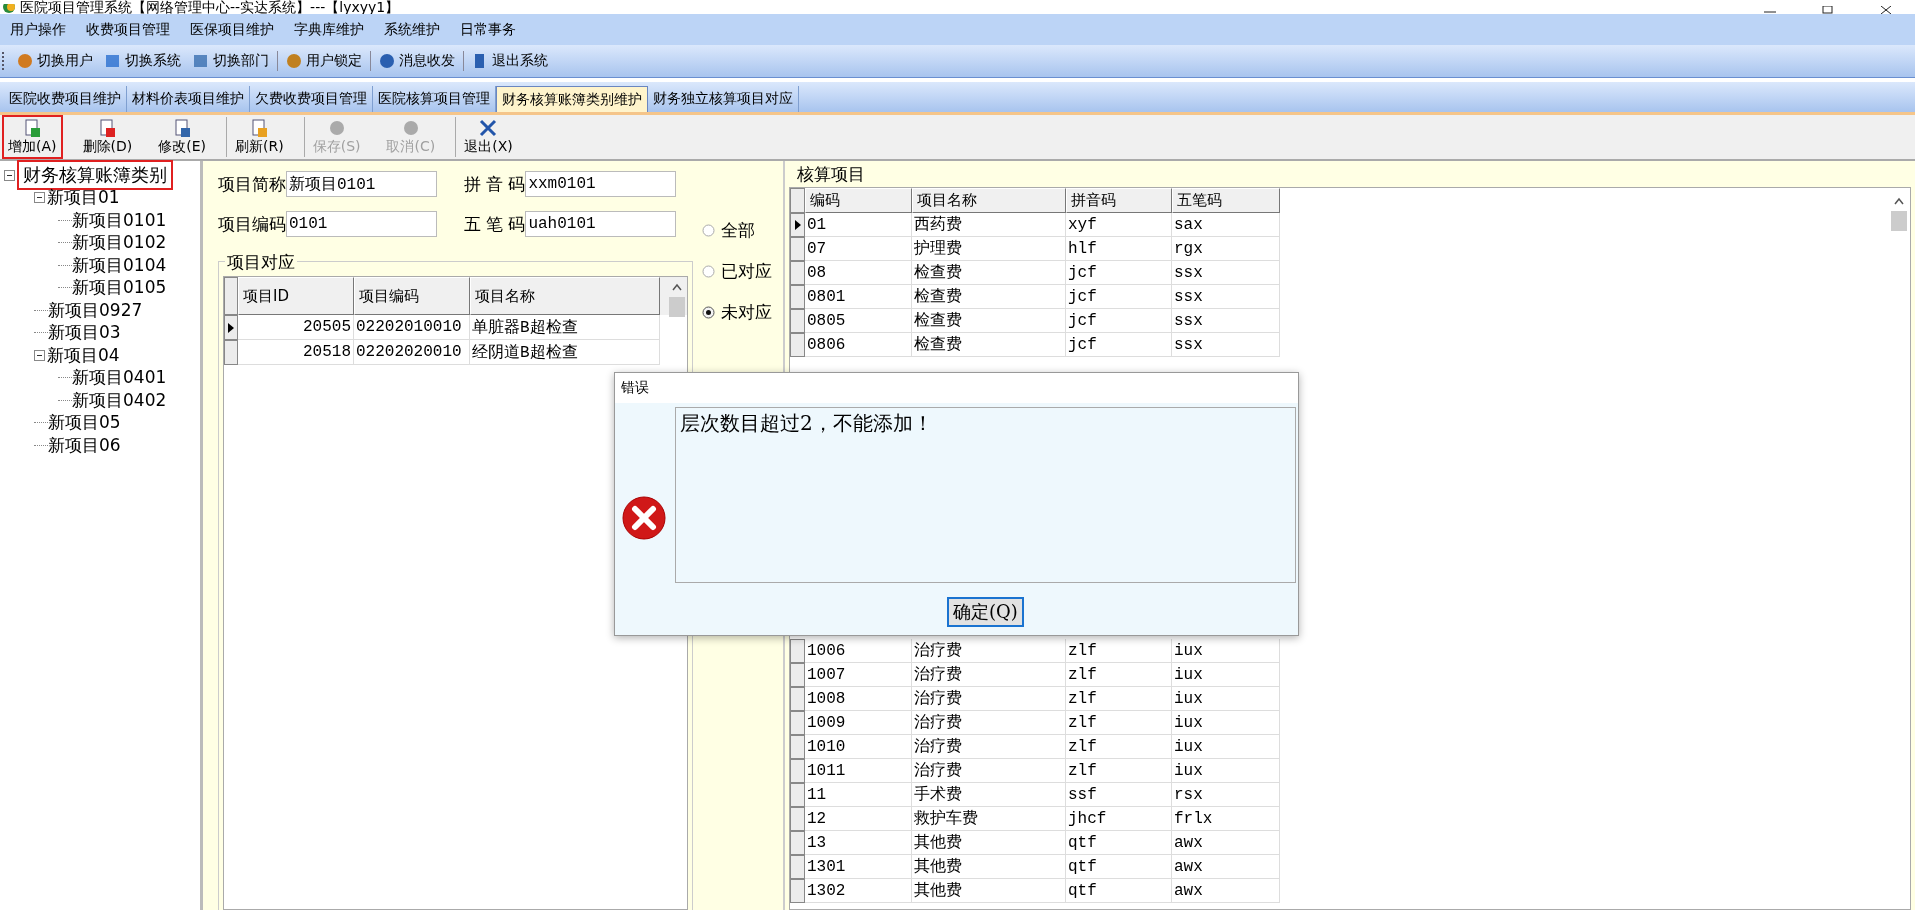  I want to click on menu-item: 收费项目管理, so click(128, 29).